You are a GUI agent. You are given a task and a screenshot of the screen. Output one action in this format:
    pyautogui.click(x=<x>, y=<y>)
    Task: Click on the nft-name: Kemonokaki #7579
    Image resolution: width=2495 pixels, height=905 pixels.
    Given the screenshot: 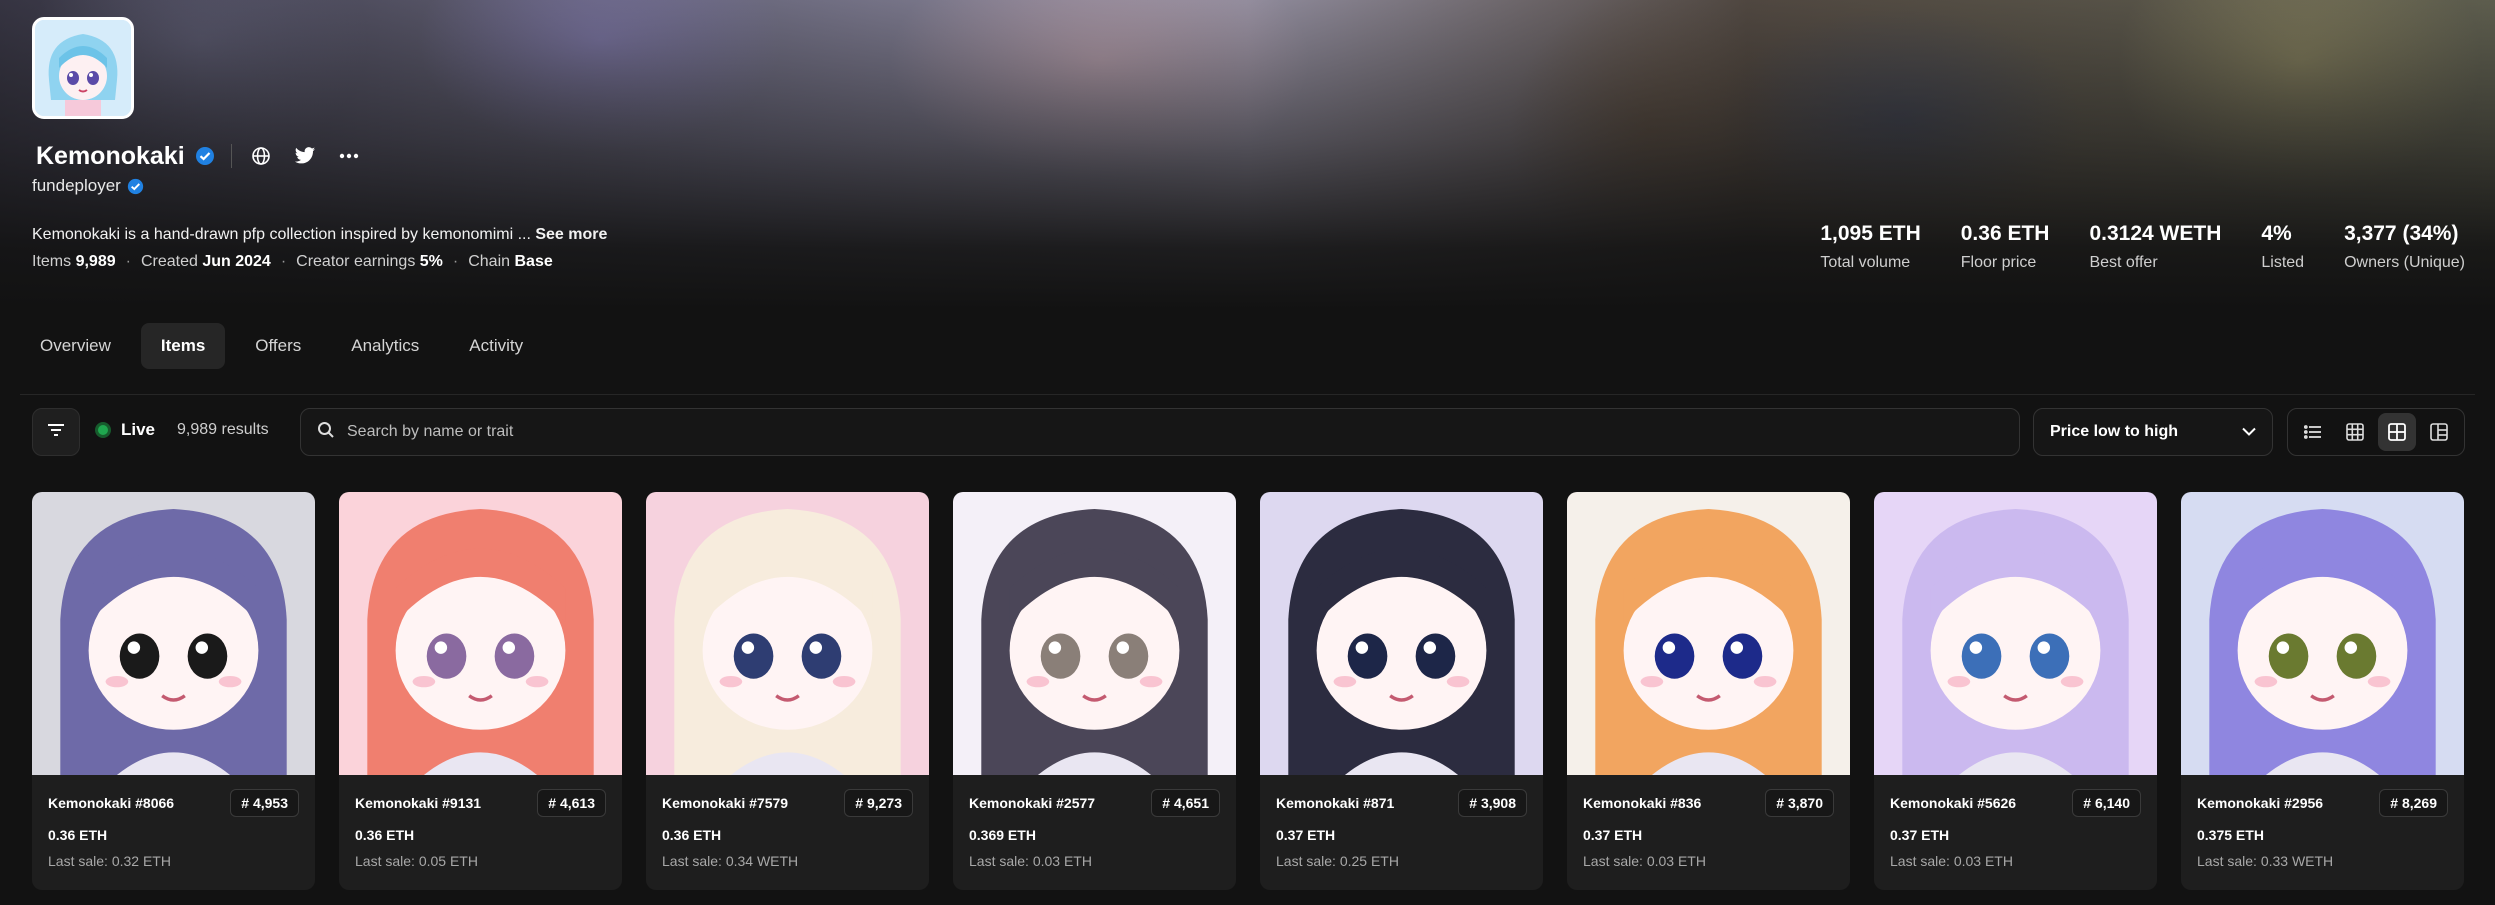 What is the action you would take?
    pyautogui.click(x=725, y=803)
    